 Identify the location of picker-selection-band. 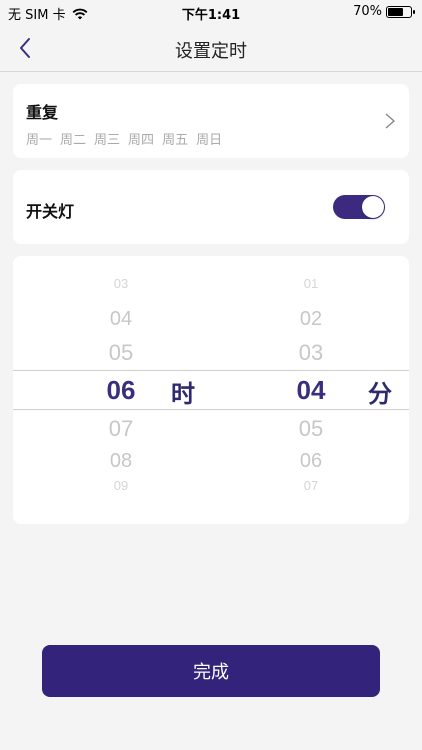
(211, 390).